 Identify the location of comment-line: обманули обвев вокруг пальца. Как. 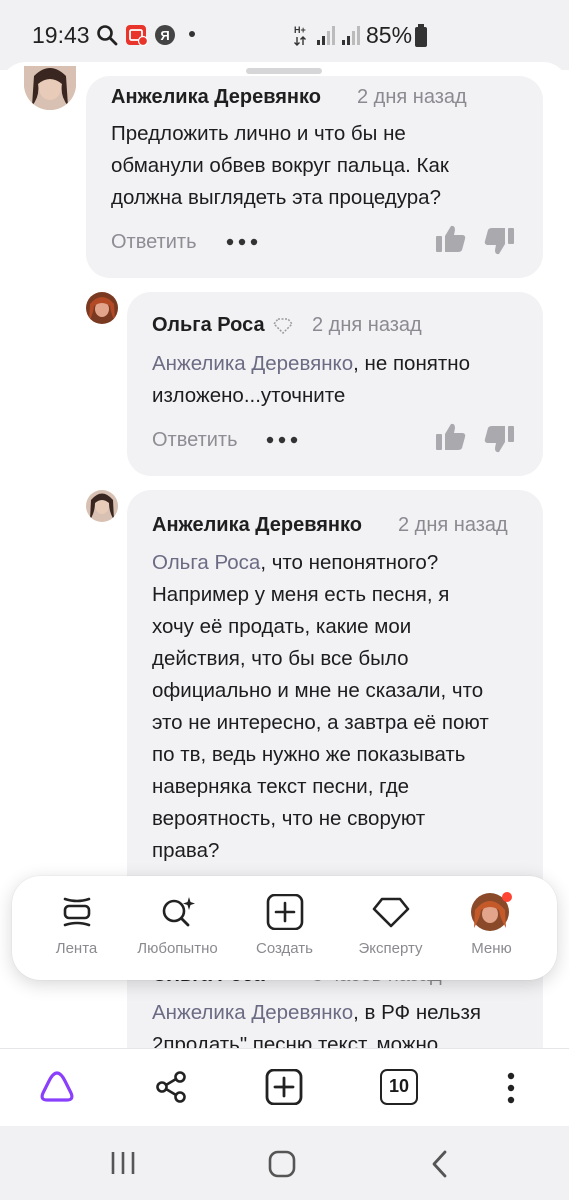
(280, 165).